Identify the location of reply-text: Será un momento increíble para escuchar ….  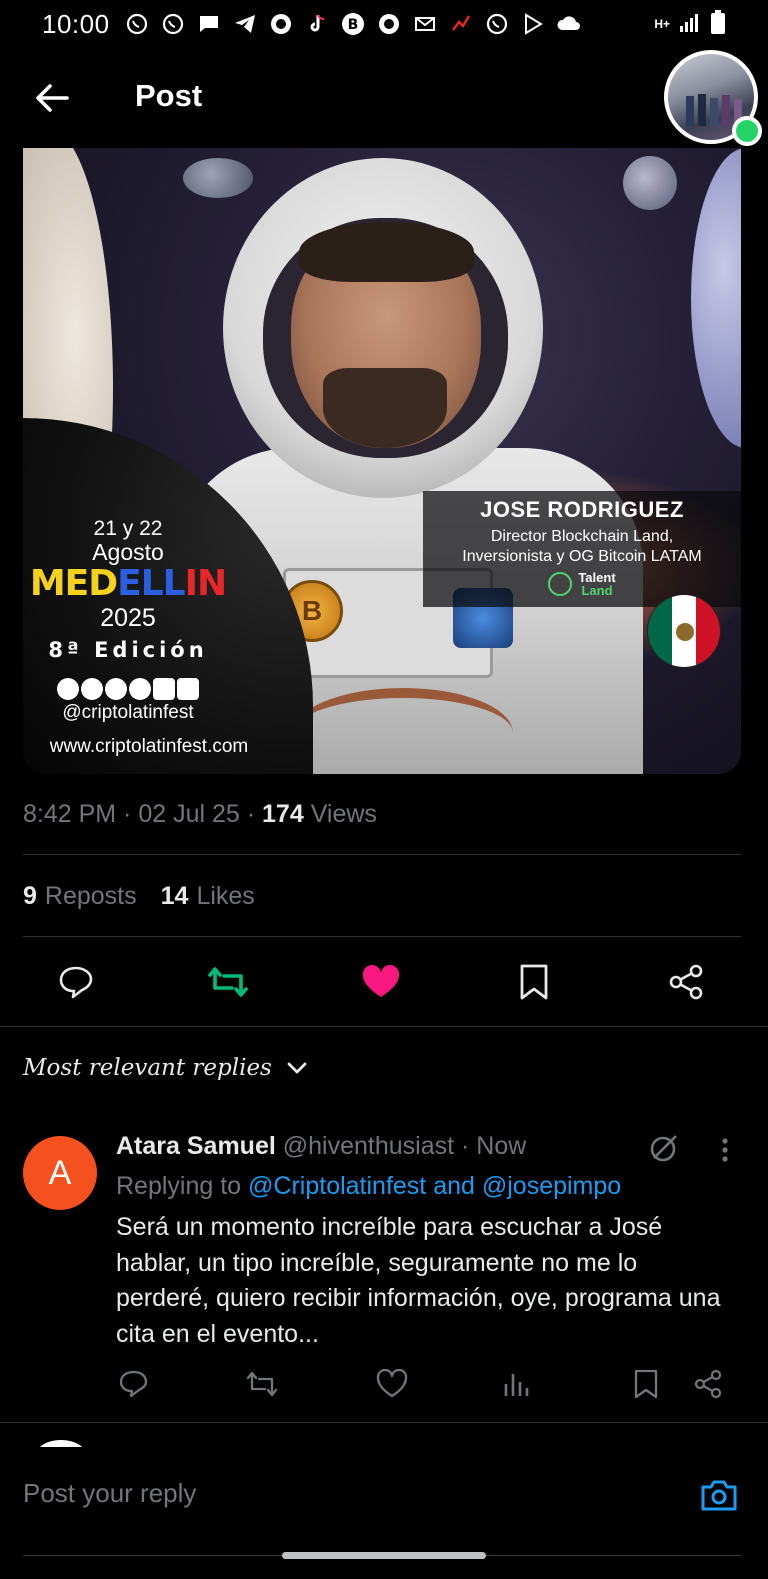
(418, 1280).